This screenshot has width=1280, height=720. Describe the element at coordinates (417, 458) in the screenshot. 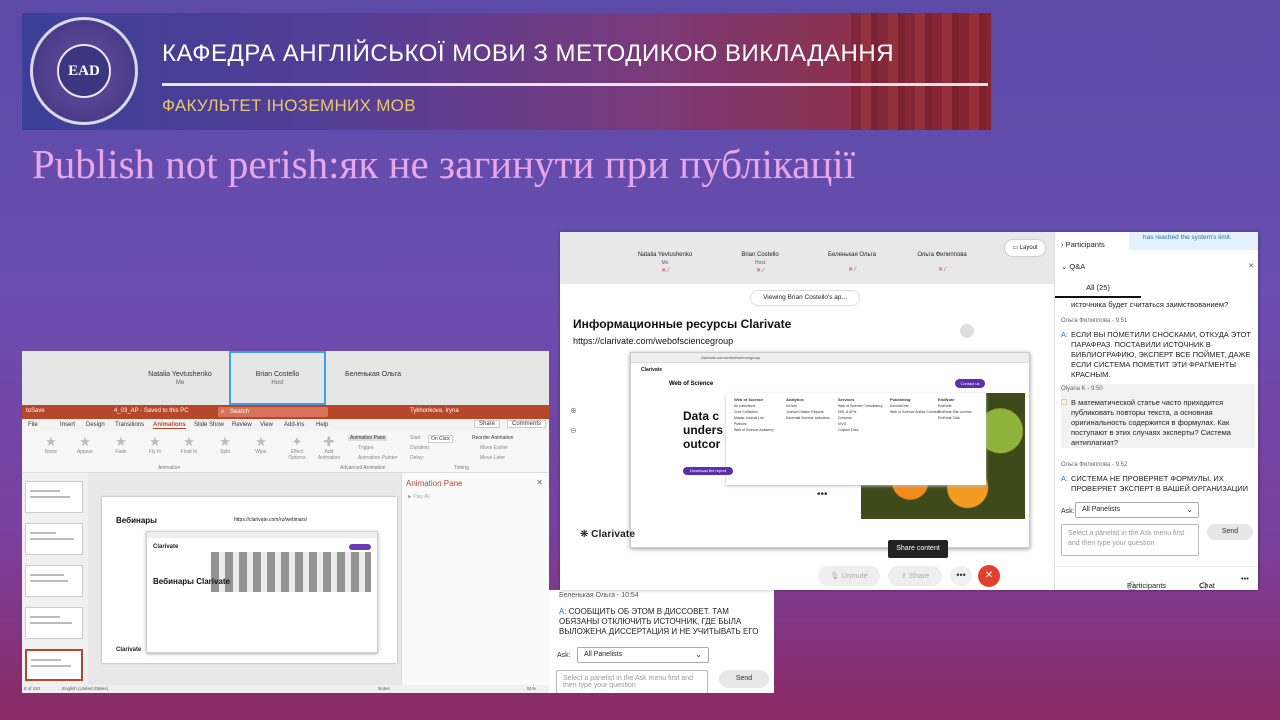

I see `delay-label: Delay:` at that location.